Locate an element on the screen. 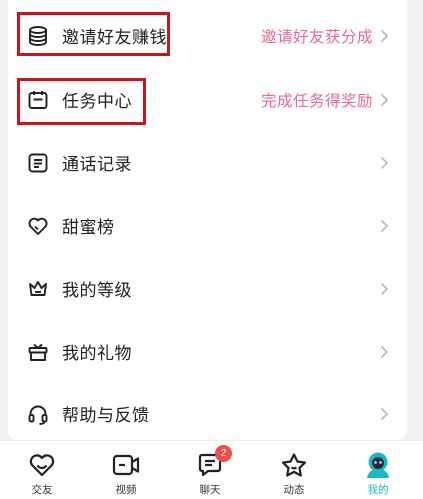 The height and width of the screenshot is (499, 423). unread-badge: 2 is located at coordinates (223, 453).